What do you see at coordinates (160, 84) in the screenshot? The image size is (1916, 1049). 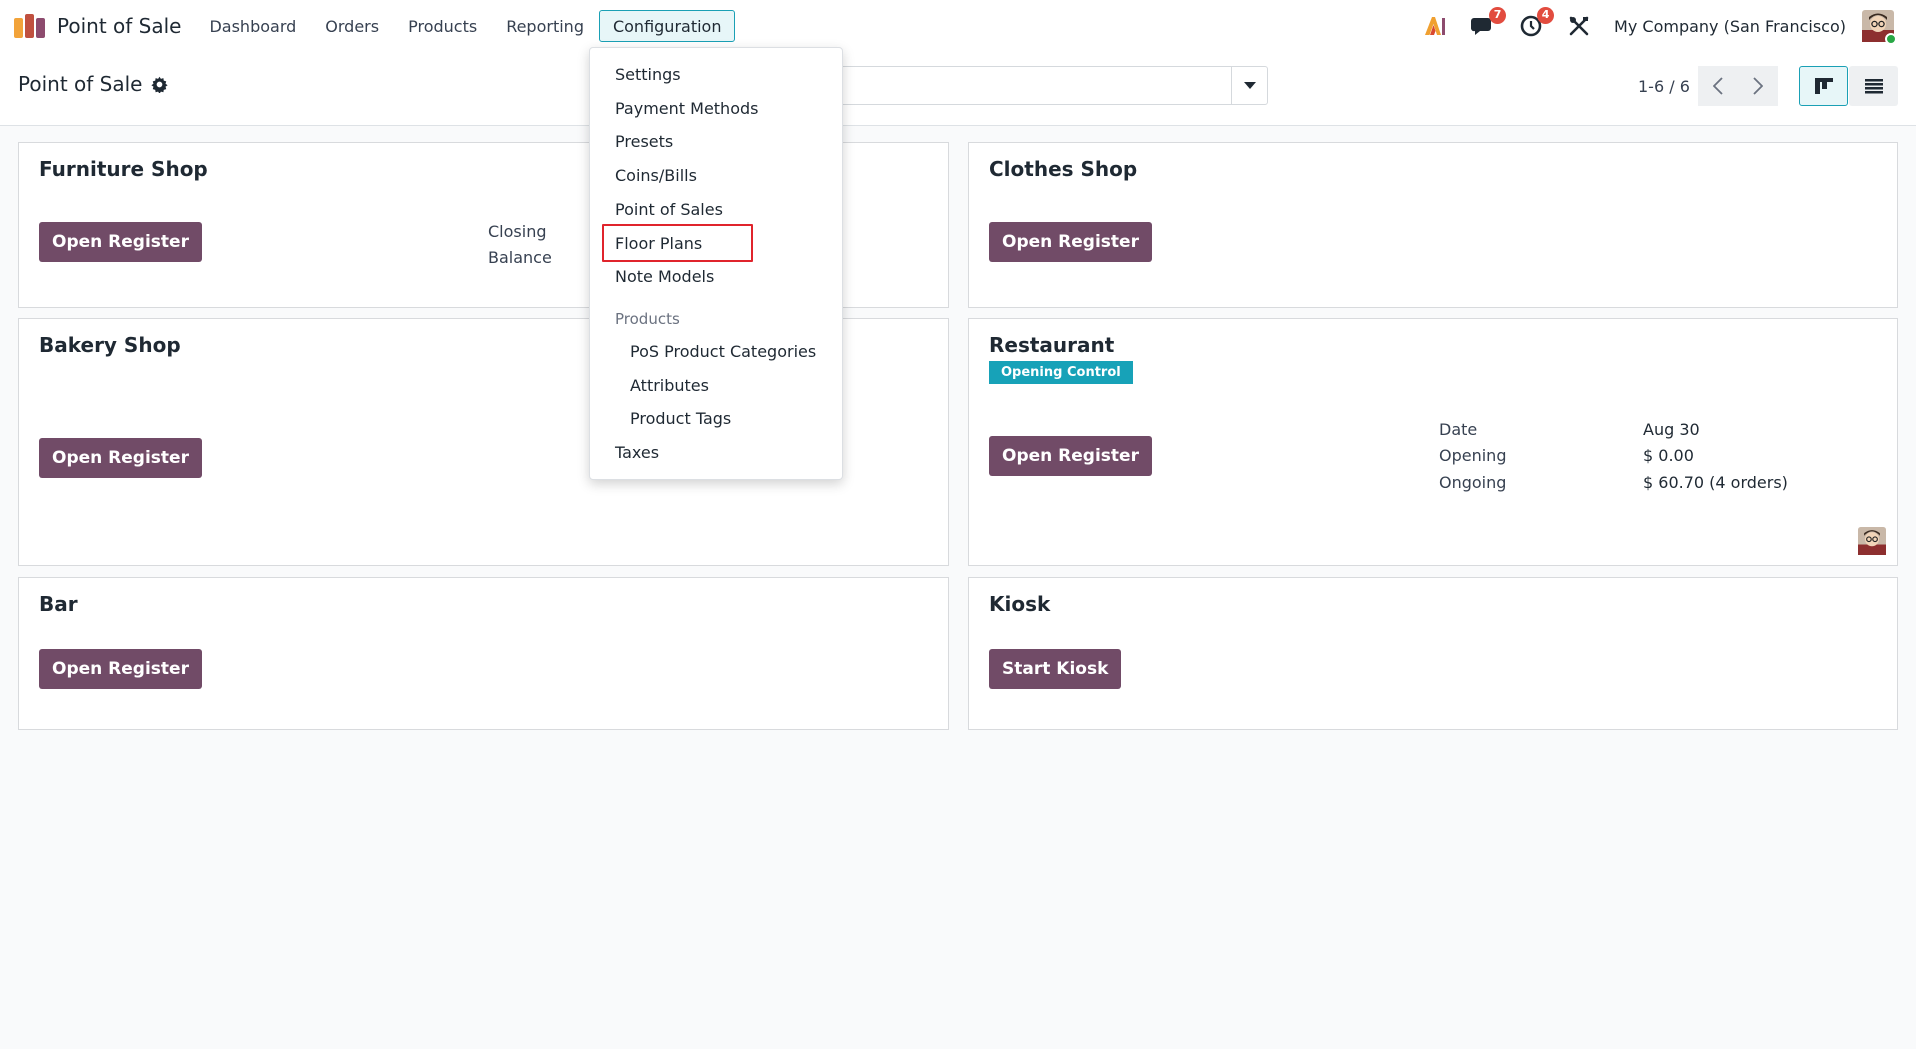 I see `gear-icon` at bounding box center [160, 84].